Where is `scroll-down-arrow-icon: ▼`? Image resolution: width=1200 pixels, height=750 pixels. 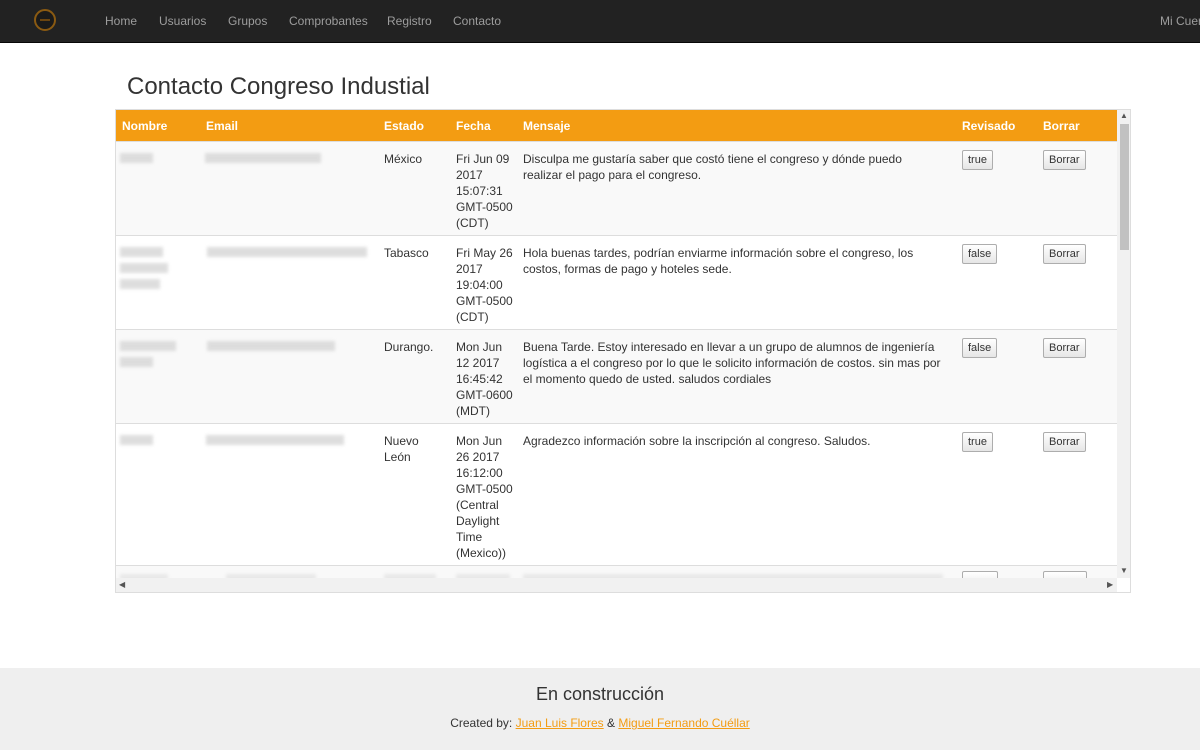
scroll-down-arrow-icon: ▼ is located at coordinates (1124, 570).